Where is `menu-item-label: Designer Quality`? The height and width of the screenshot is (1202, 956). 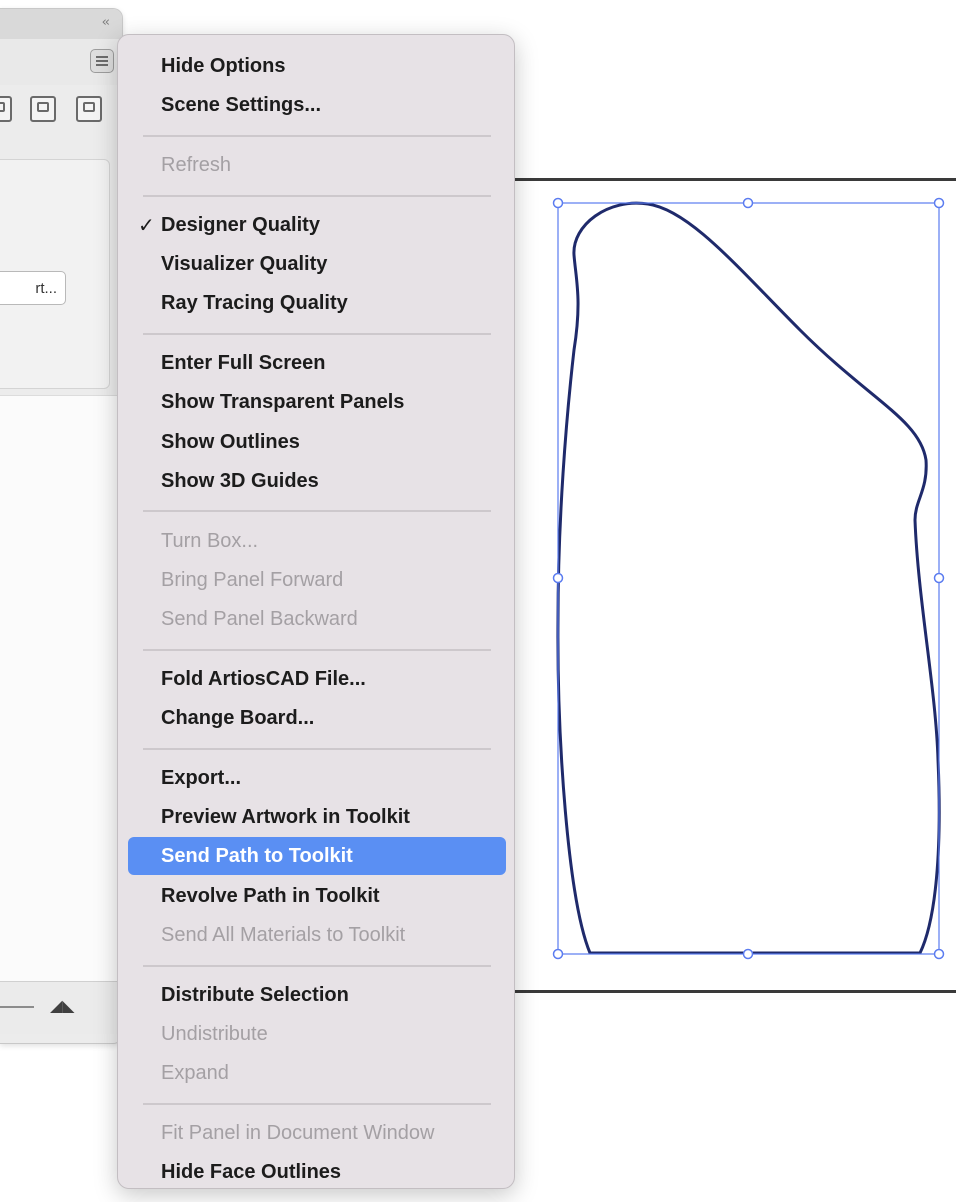
menu-item-label: Designer Quality is located at coordinates (240, 225).